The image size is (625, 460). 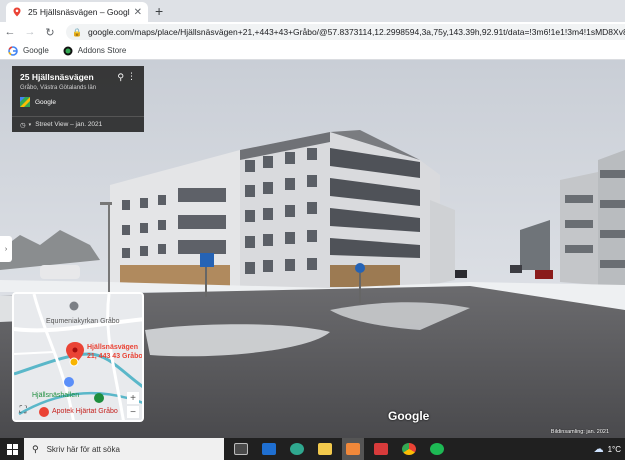 I want to click on bookmark-addons-store: Addons Store, so click(x=94, y=51).